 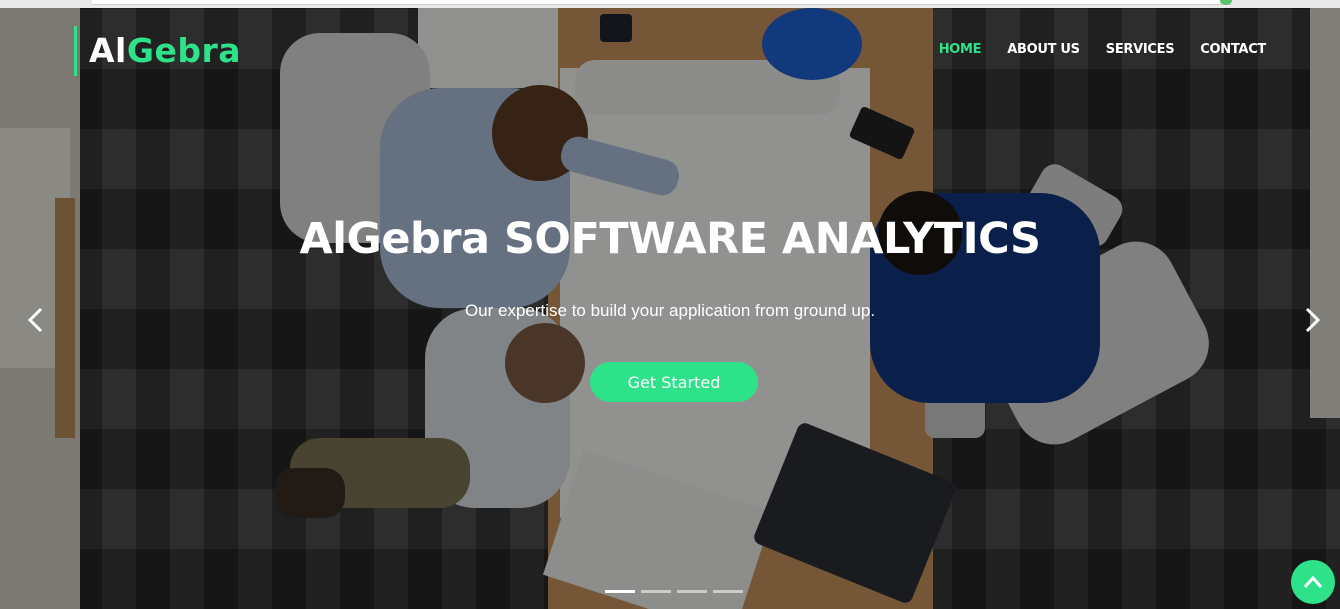 What do you see at coordinates (1043, 49) in the screenshot?
I see `nav-about-us-link: ABOUT US` at bounding box center [1043, 49].